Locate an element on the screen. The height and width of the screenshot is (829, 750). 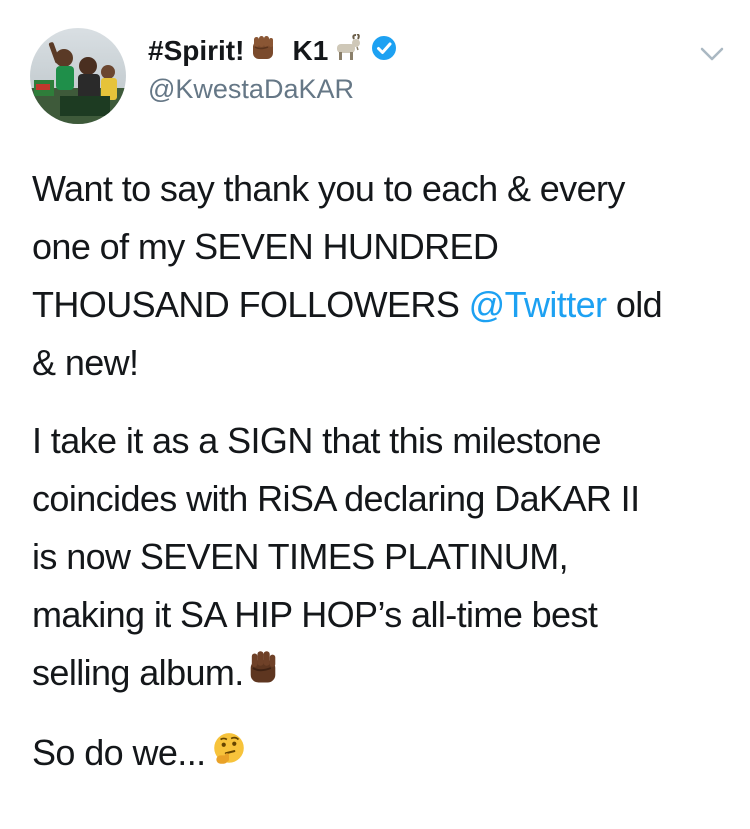
tweet-line: Want to say thank you to each & every is located at coordinates (328, 188).